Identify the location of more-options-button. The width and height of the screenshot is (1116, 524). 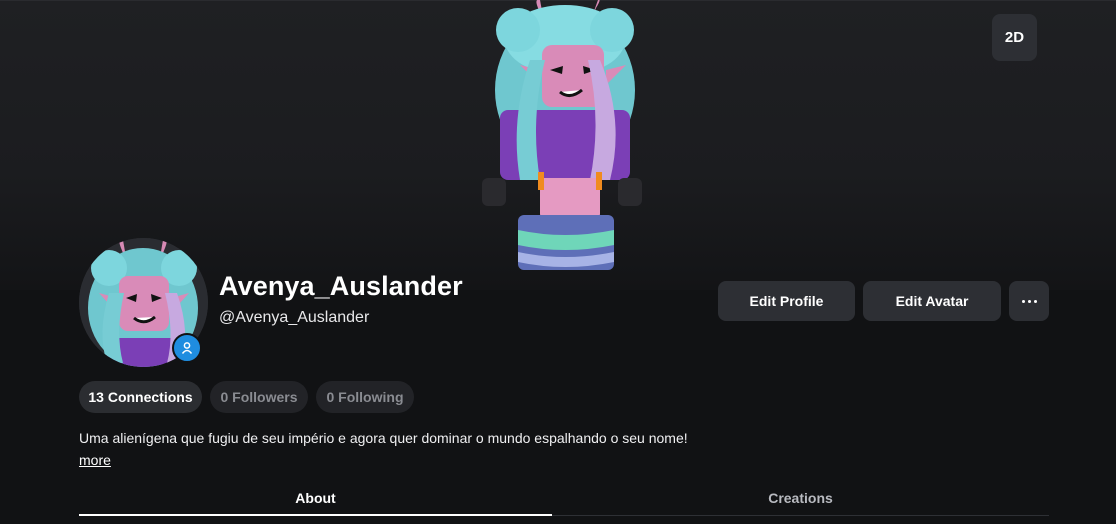
(1029, 301).